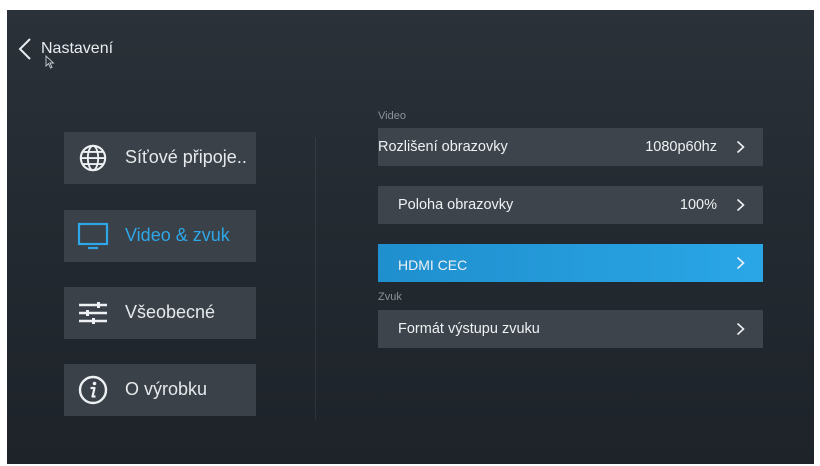 The height and width of the screenshot is (466, 820). I want to click on menu-item-label: O výrobku, so click(166, 389).